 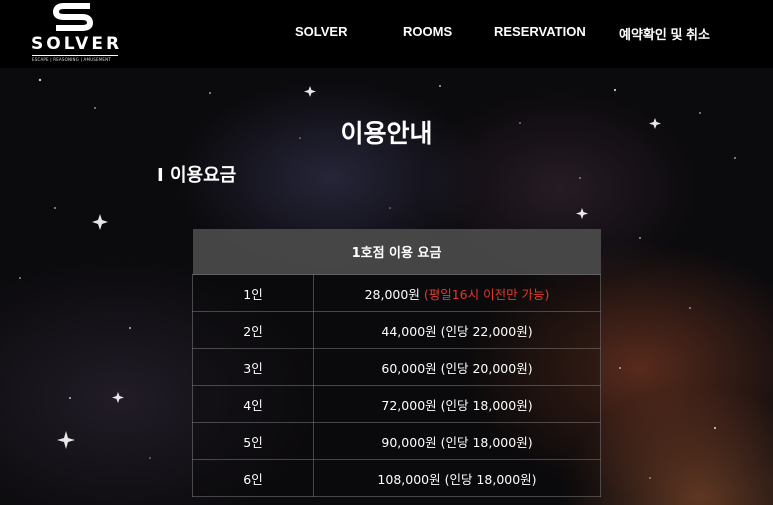 What do you see at coordinates (253, 404) in the screenshot?
I see `people-count-cell: 4인` at bounding box center [253, 404].